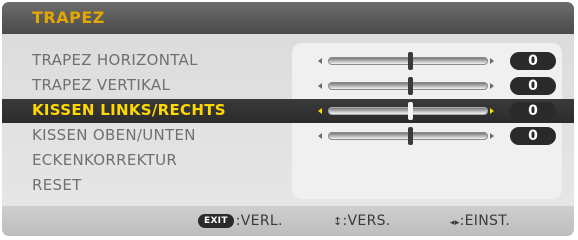  I want to click on up-down-arrow-icon: ↕, so click(338, 221).